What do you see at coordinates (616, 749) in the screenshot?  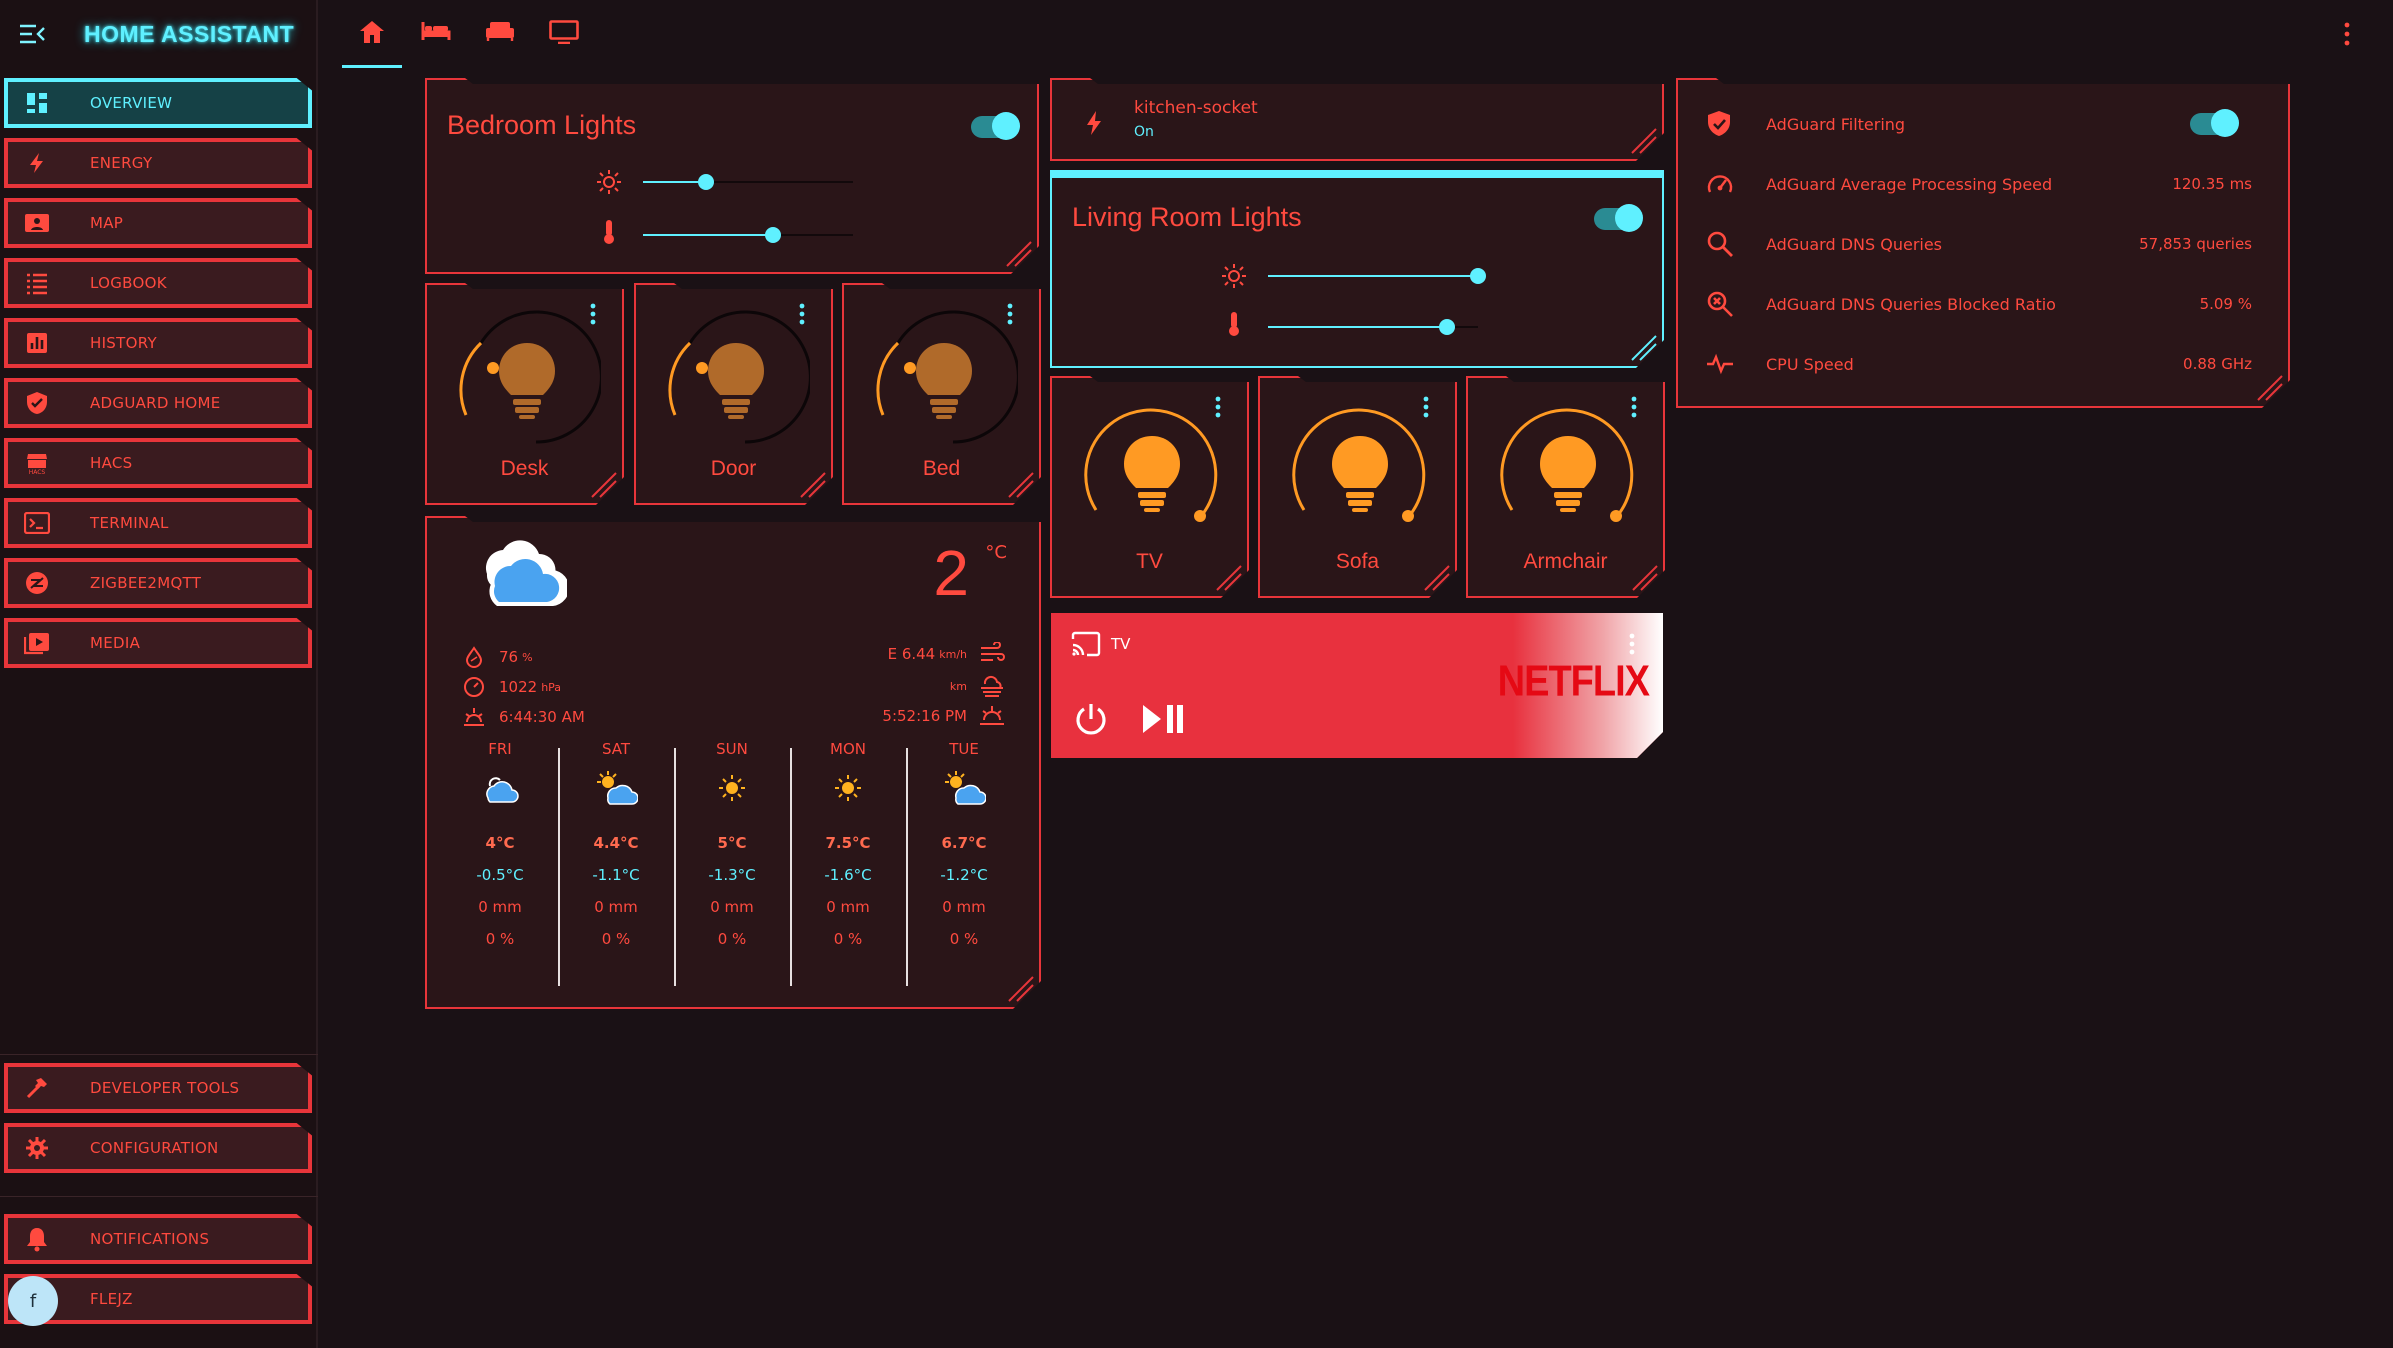 I see `forecast-day-label: SAT` at bounding box center [616, 749].